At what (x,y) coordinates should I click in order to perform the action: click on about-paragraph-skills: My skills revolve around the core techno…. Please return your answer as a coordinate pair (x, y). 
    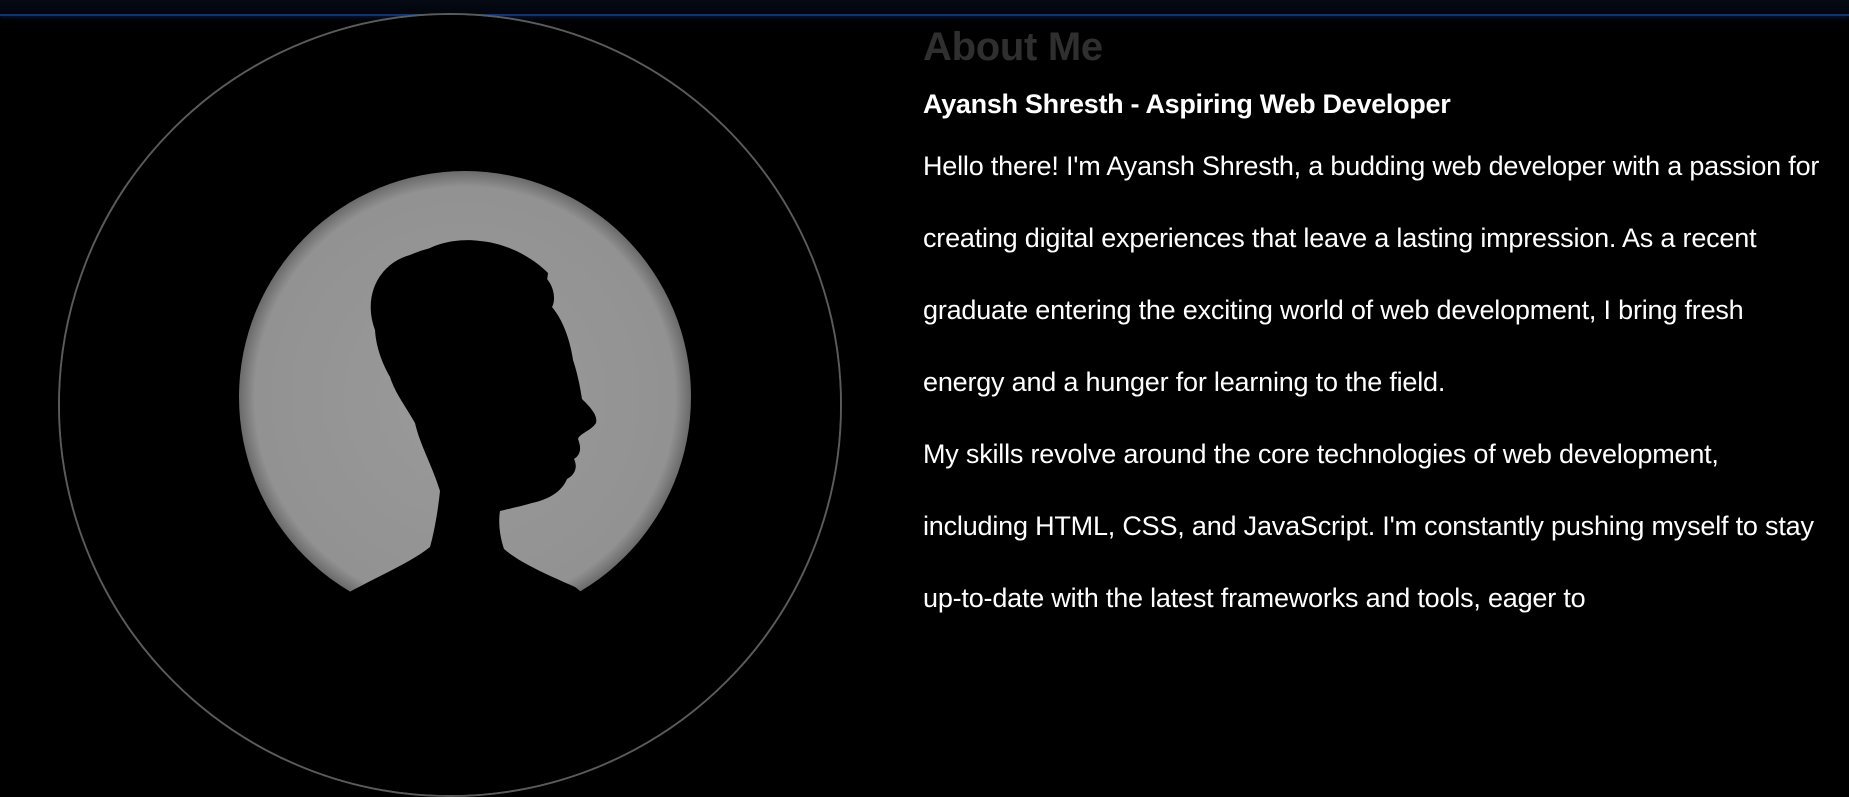
    Looking at the image, I should click on (1368, 526).